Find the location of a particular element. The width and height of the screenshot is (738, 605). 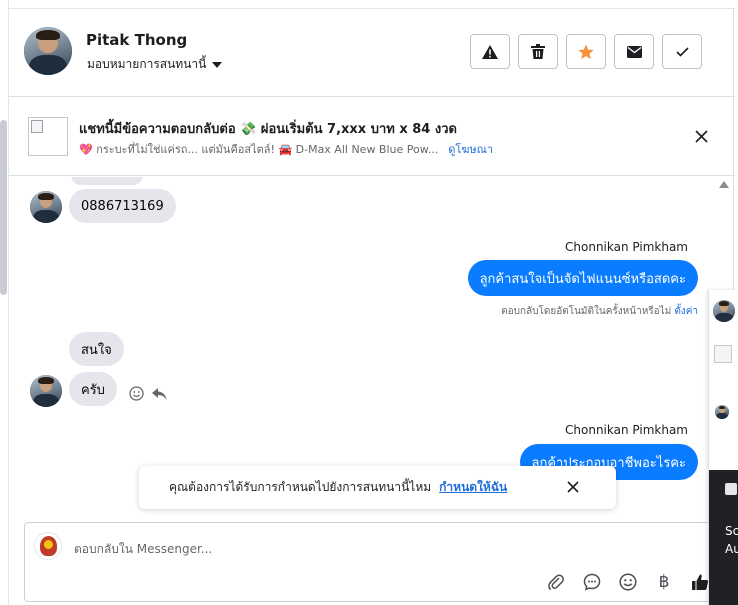

assign-conversation-dropdown: มอบหมายการสนทนานี้ is located at coordinates (155, 64).